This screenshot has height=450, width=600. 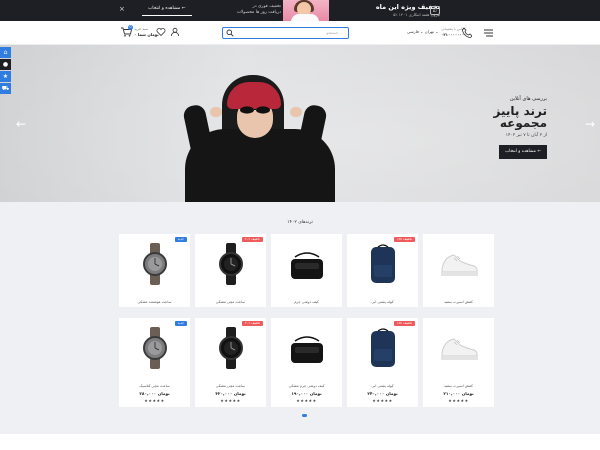 I want to click on pagination-dot, so click(x=304, y=415).